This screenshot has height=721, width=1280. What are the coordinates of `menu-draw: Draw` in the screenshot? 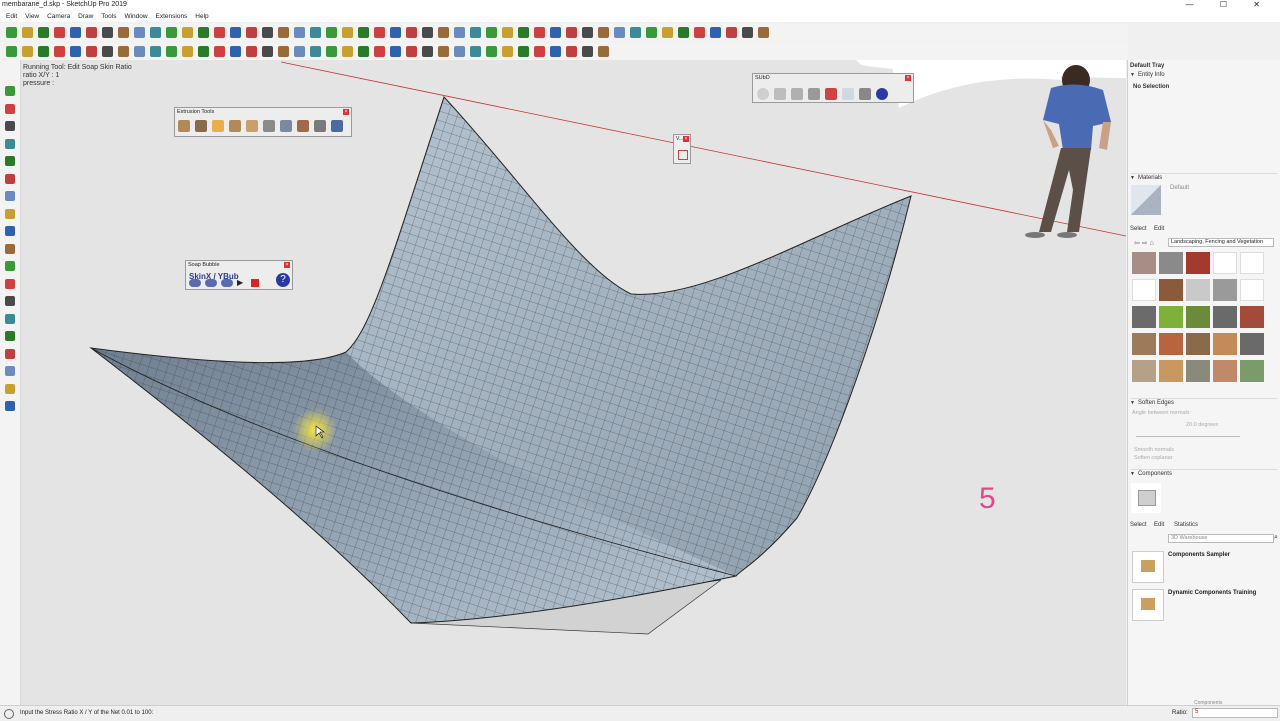 It's located at (85, 16).